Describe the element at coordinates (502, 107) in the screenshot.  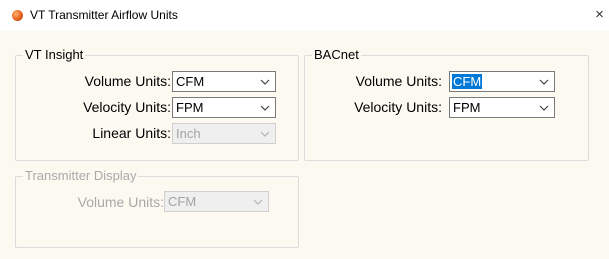
I see `bacnet-velocity-units-select: FPM` at that location.